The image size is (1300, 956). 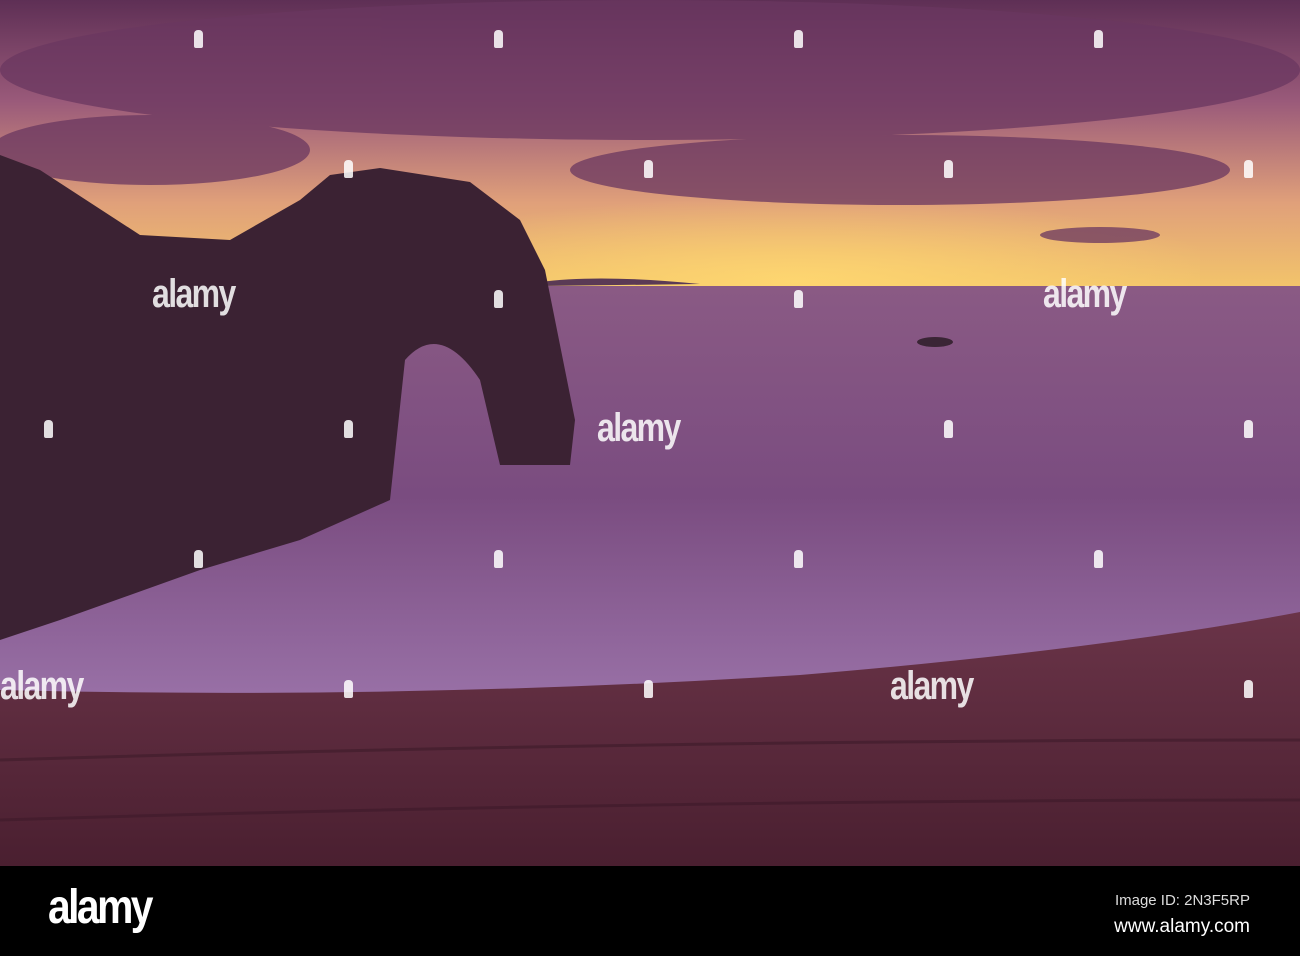 What do you see at coordinates (650, 911) in the screenshot?
I see `footer-bar: alamy Image ID: 2N3F5RP www.alamy.com` at bounding box center [650, 911].